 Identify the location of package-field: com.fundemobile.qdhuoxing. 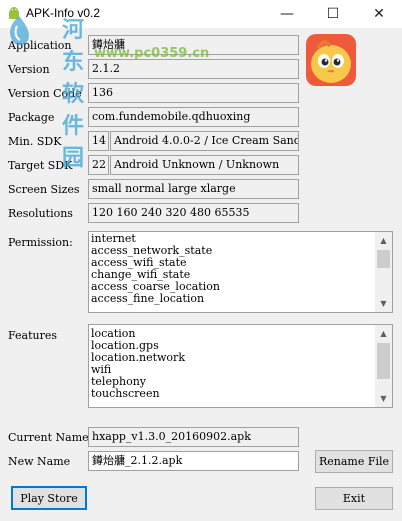
(193, 117).